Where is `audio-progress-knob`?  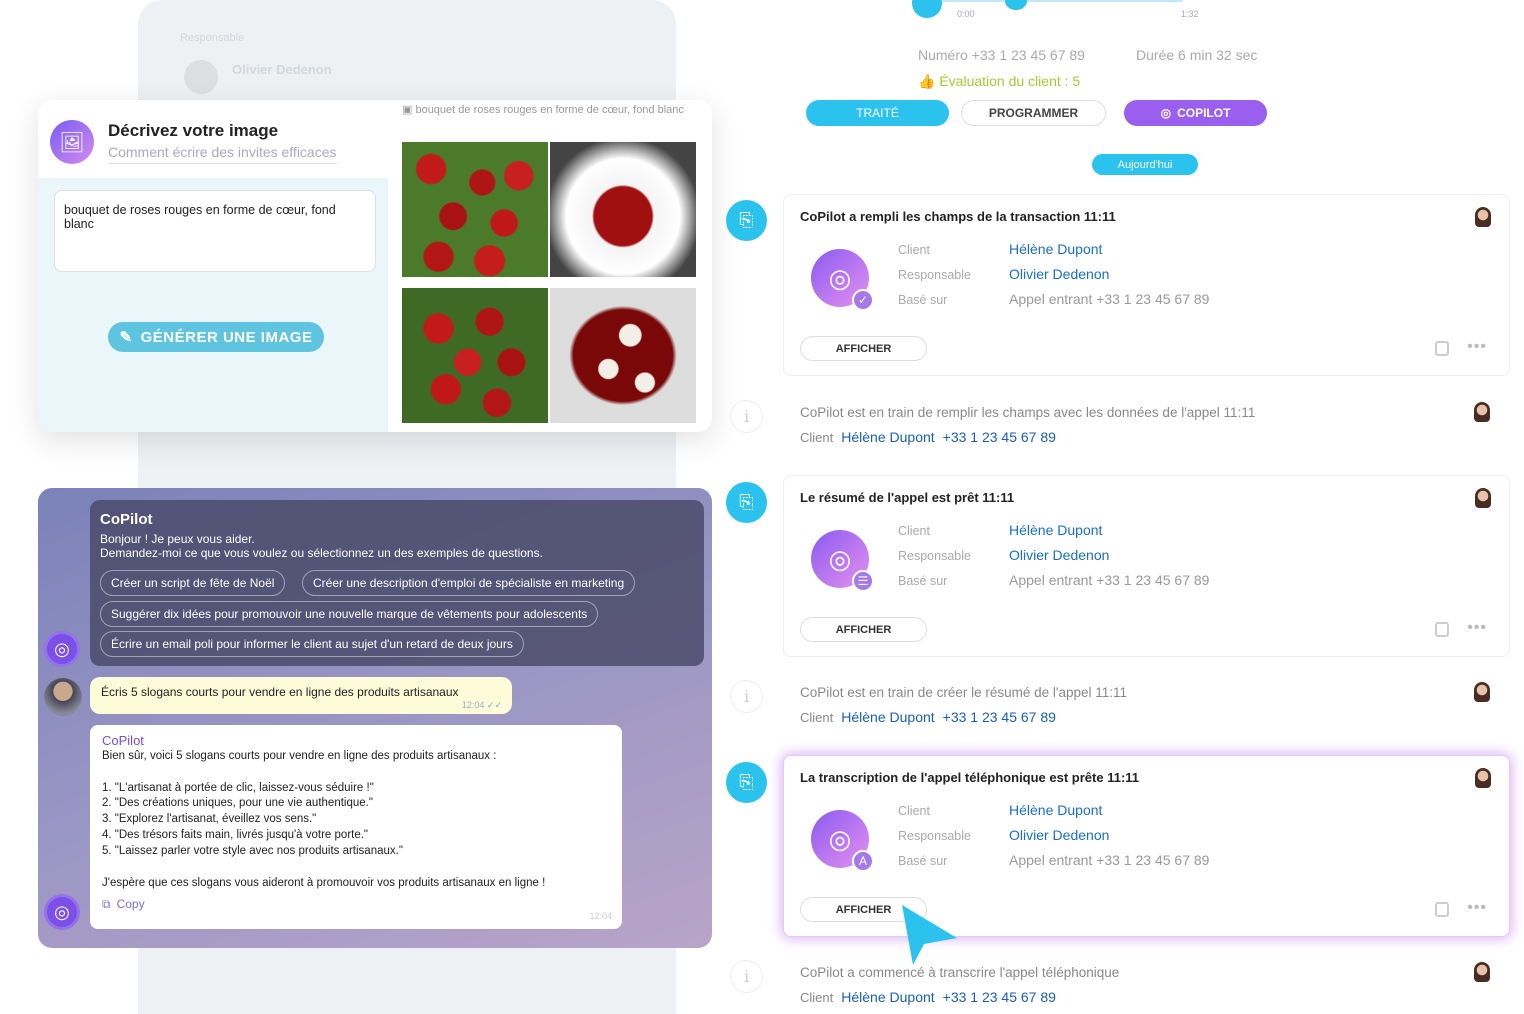
audio-progress-knob is located at coordinates (1016, 5).